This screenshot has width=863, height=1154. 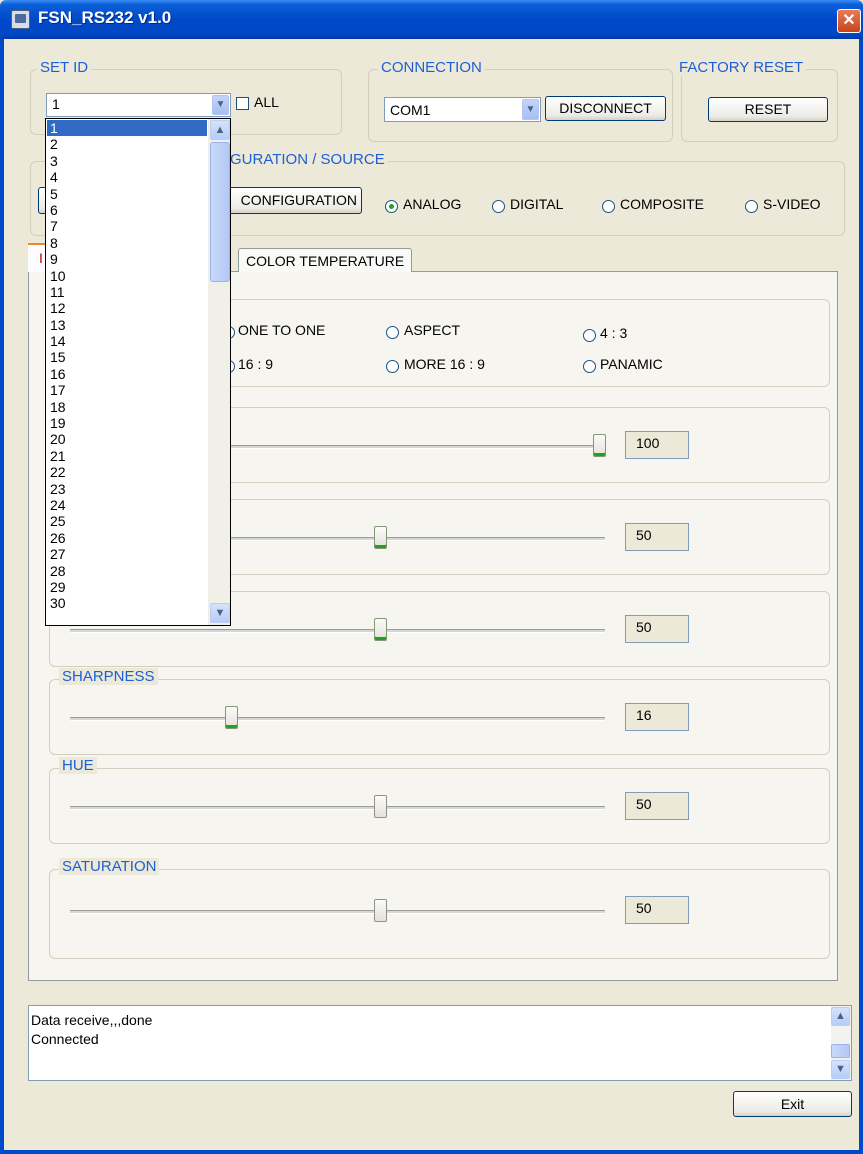 I want to click on source-radio-analog, so click(x=391, y=206).